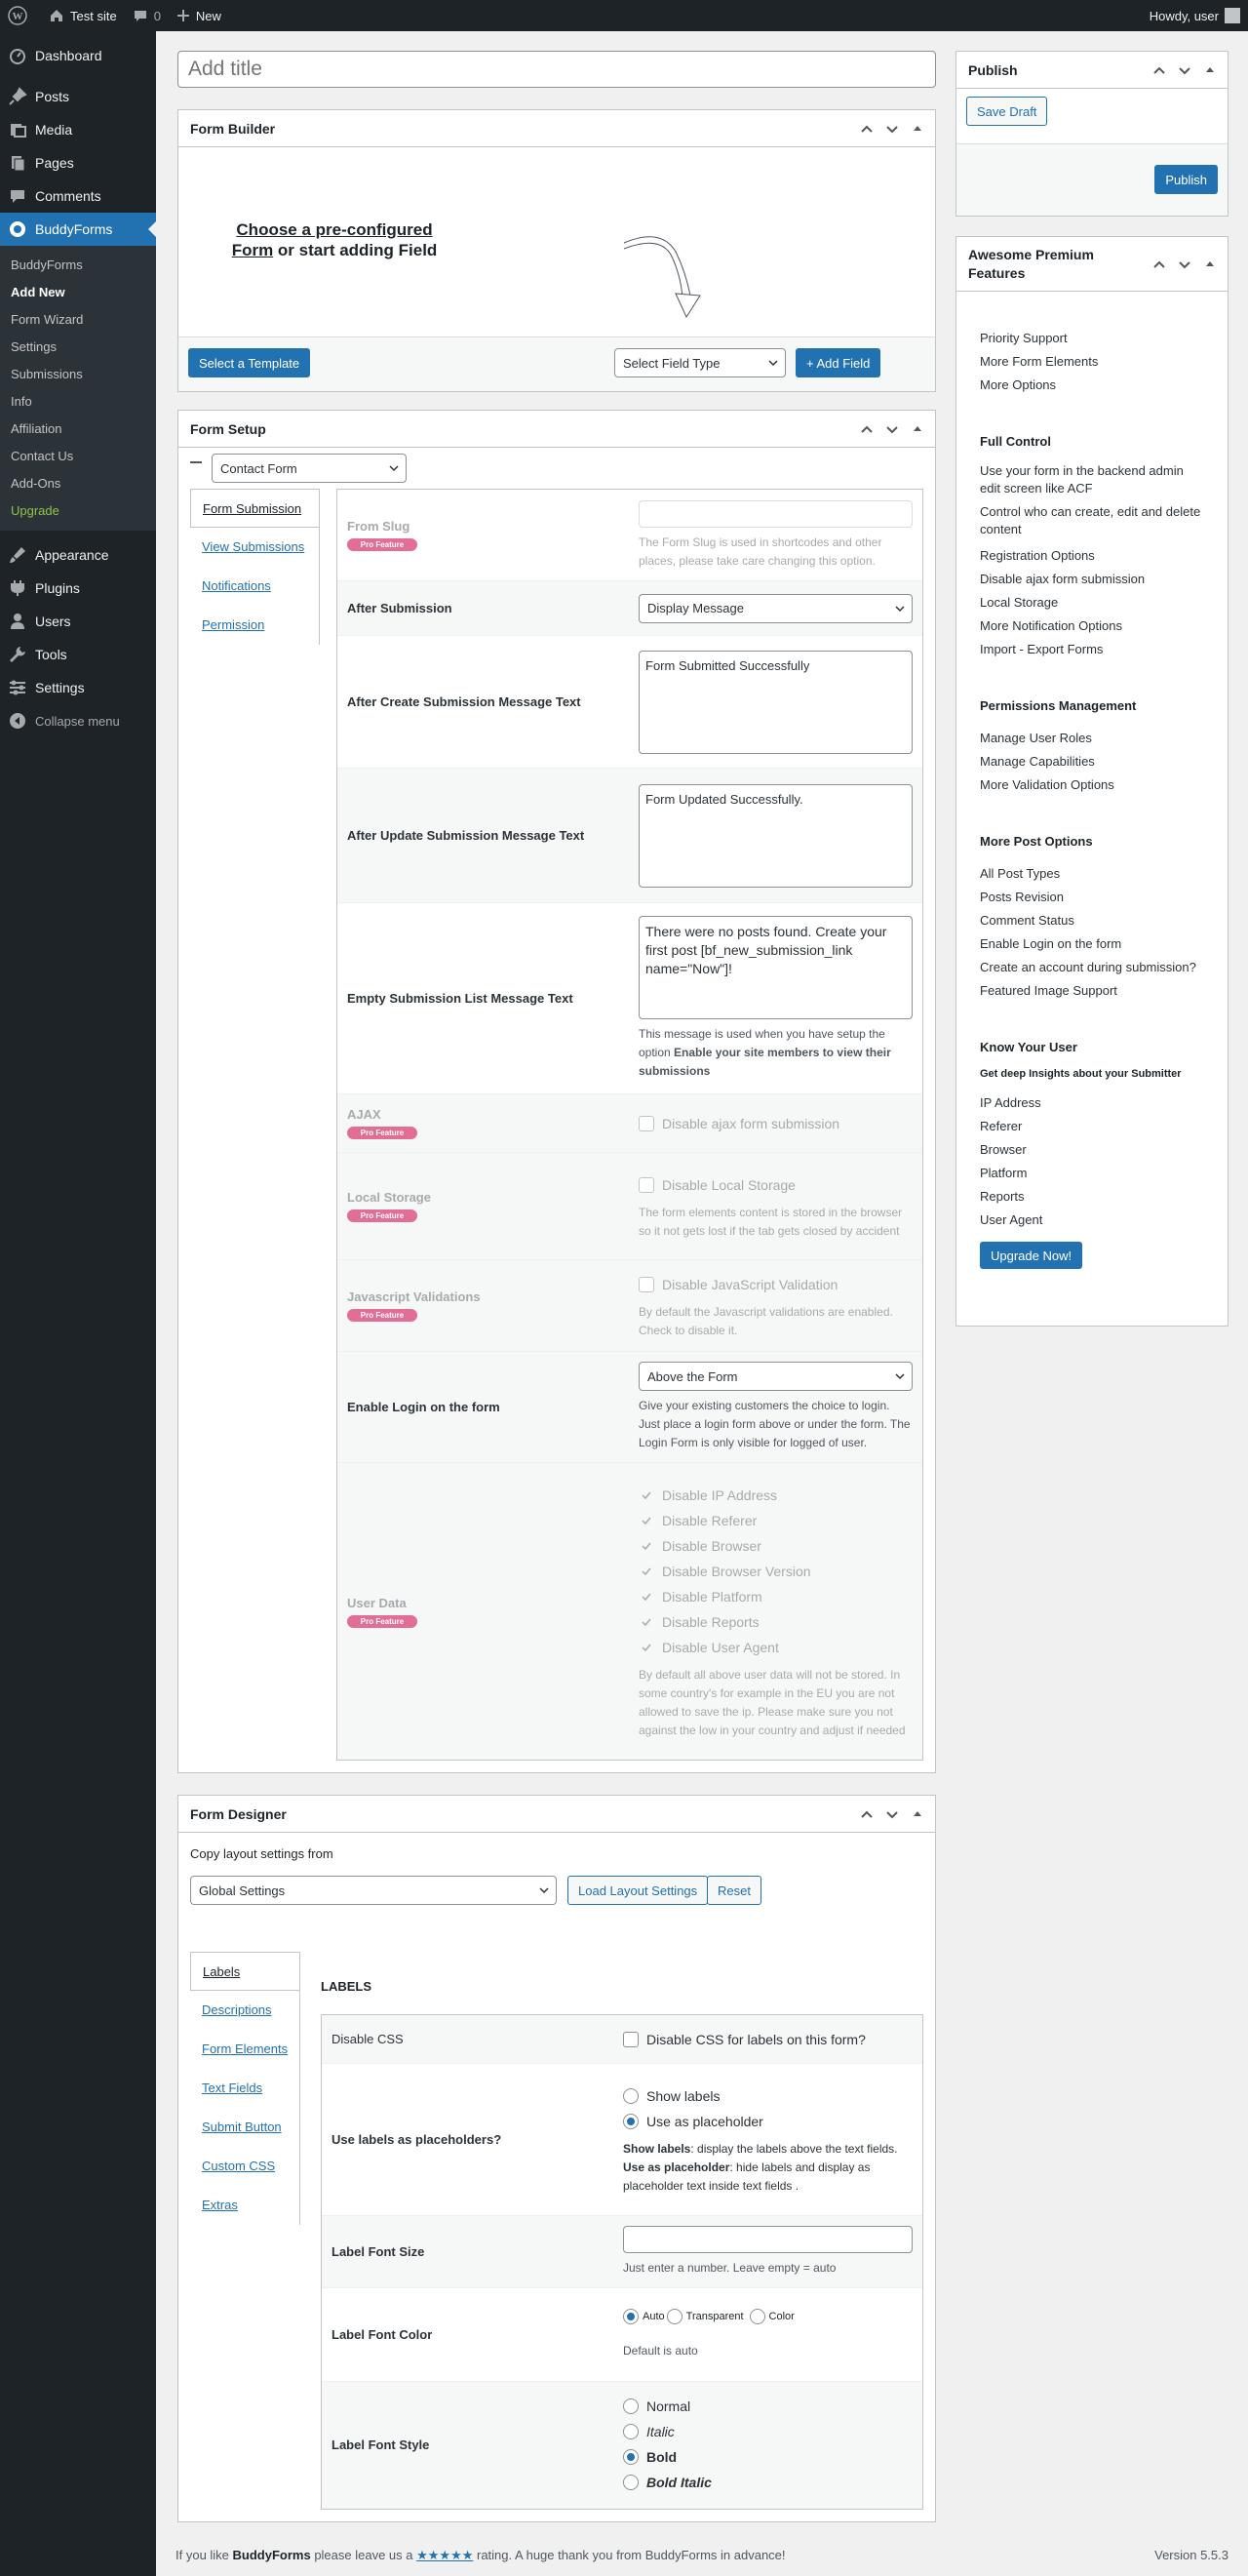  What do you see at coordinates (78, 320) in the screenshot?
I see `submenu-form-wizard: Form Wizard` at bounding box center [78, 320].